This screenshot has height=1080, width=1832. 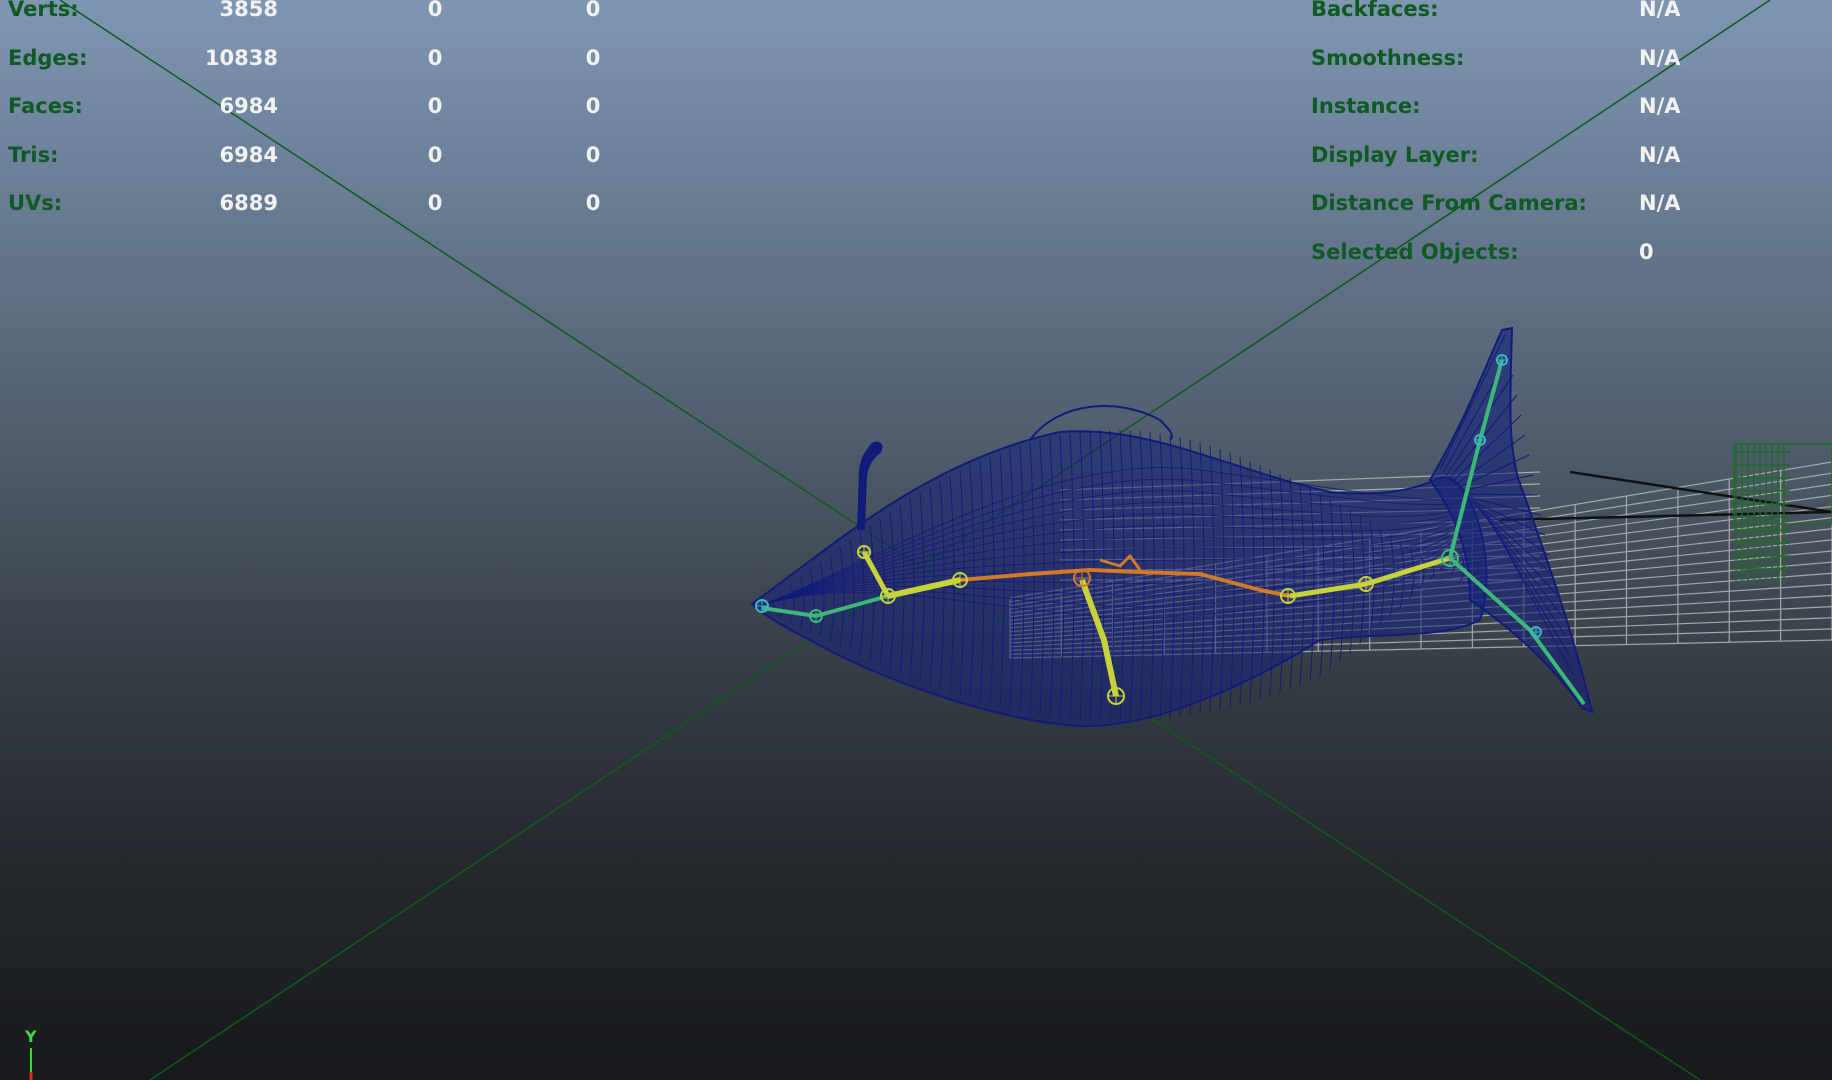 What do you see at coordinates (1388, 58) in the screenshot?
I see `object-info-label: Smoothness:` at bounding box center [1388, 58].